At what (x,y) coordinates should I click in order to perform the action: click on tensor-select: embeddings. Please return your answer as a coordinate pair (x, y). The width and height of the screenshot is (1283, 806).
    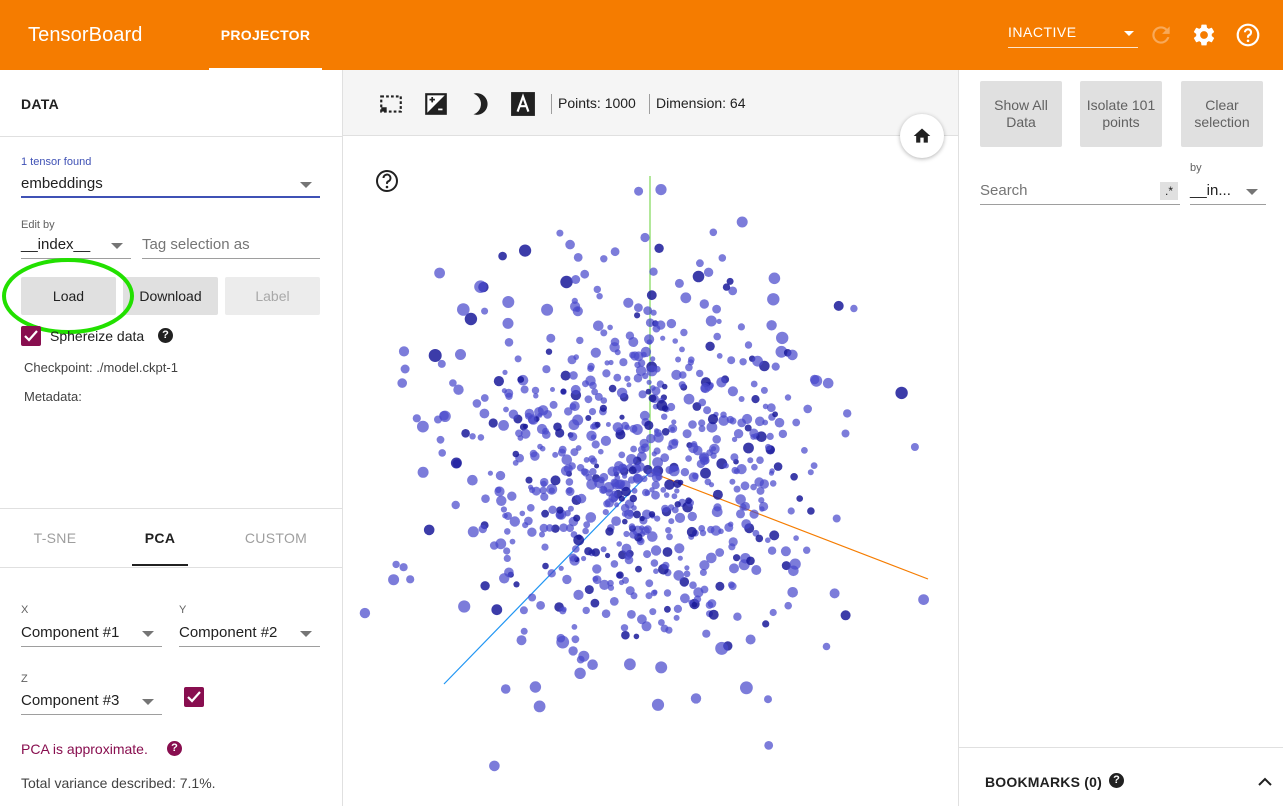
    Looking at the image, I should click on (170, 184).